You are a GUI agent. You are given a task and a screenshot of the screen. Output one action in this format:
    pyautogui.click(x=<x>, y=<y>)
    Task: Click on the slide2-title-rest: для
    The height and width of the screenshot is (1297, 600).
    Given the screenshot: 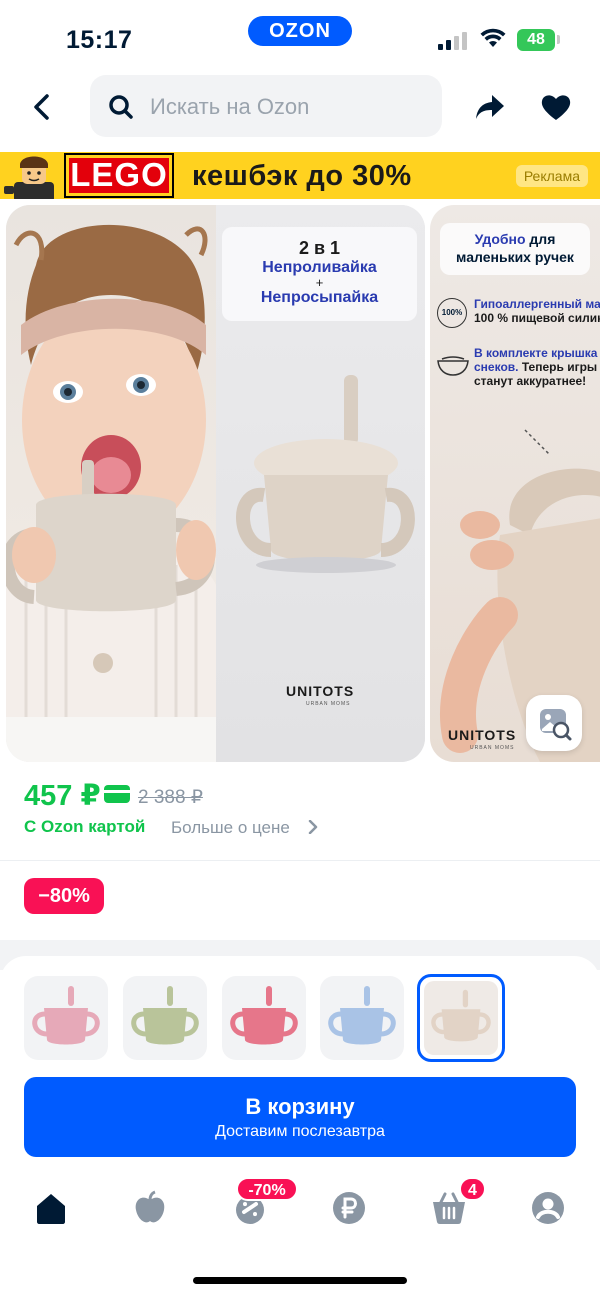 What is the action you would take?
    pyautogui.click(x=540, y=239)
    